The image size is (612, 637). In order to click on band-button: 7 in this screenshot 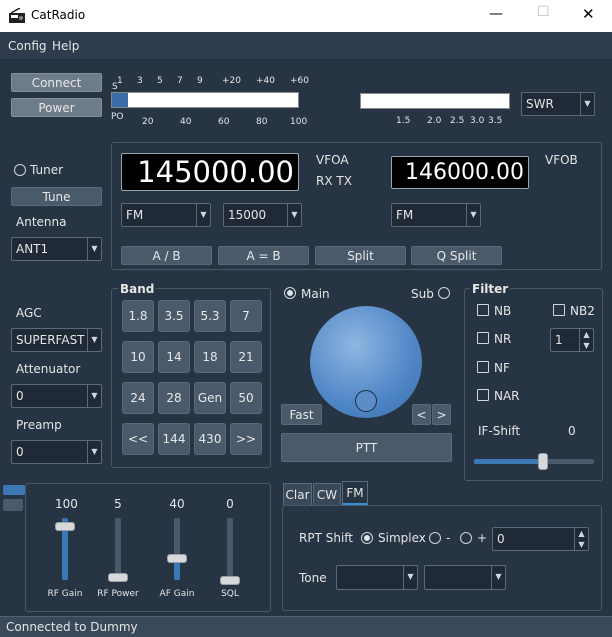, I will do `click(246, 316)`.